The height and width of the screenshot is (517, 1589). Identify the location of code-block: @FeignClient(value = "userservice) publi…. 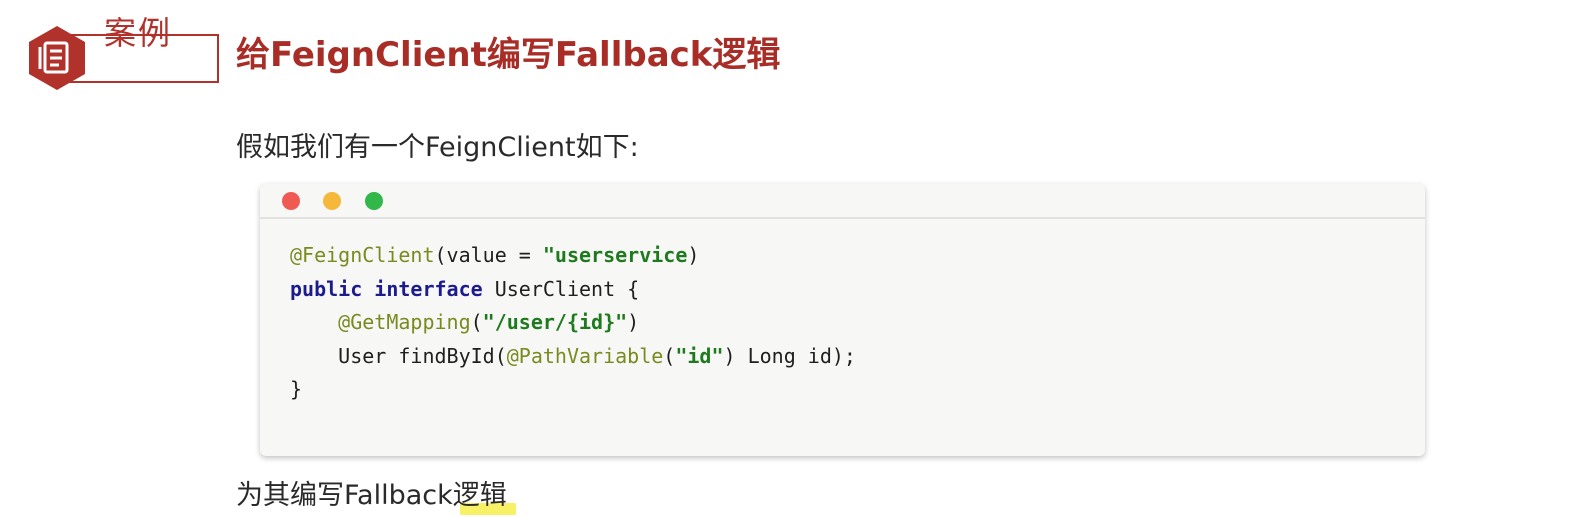
(573, 323).